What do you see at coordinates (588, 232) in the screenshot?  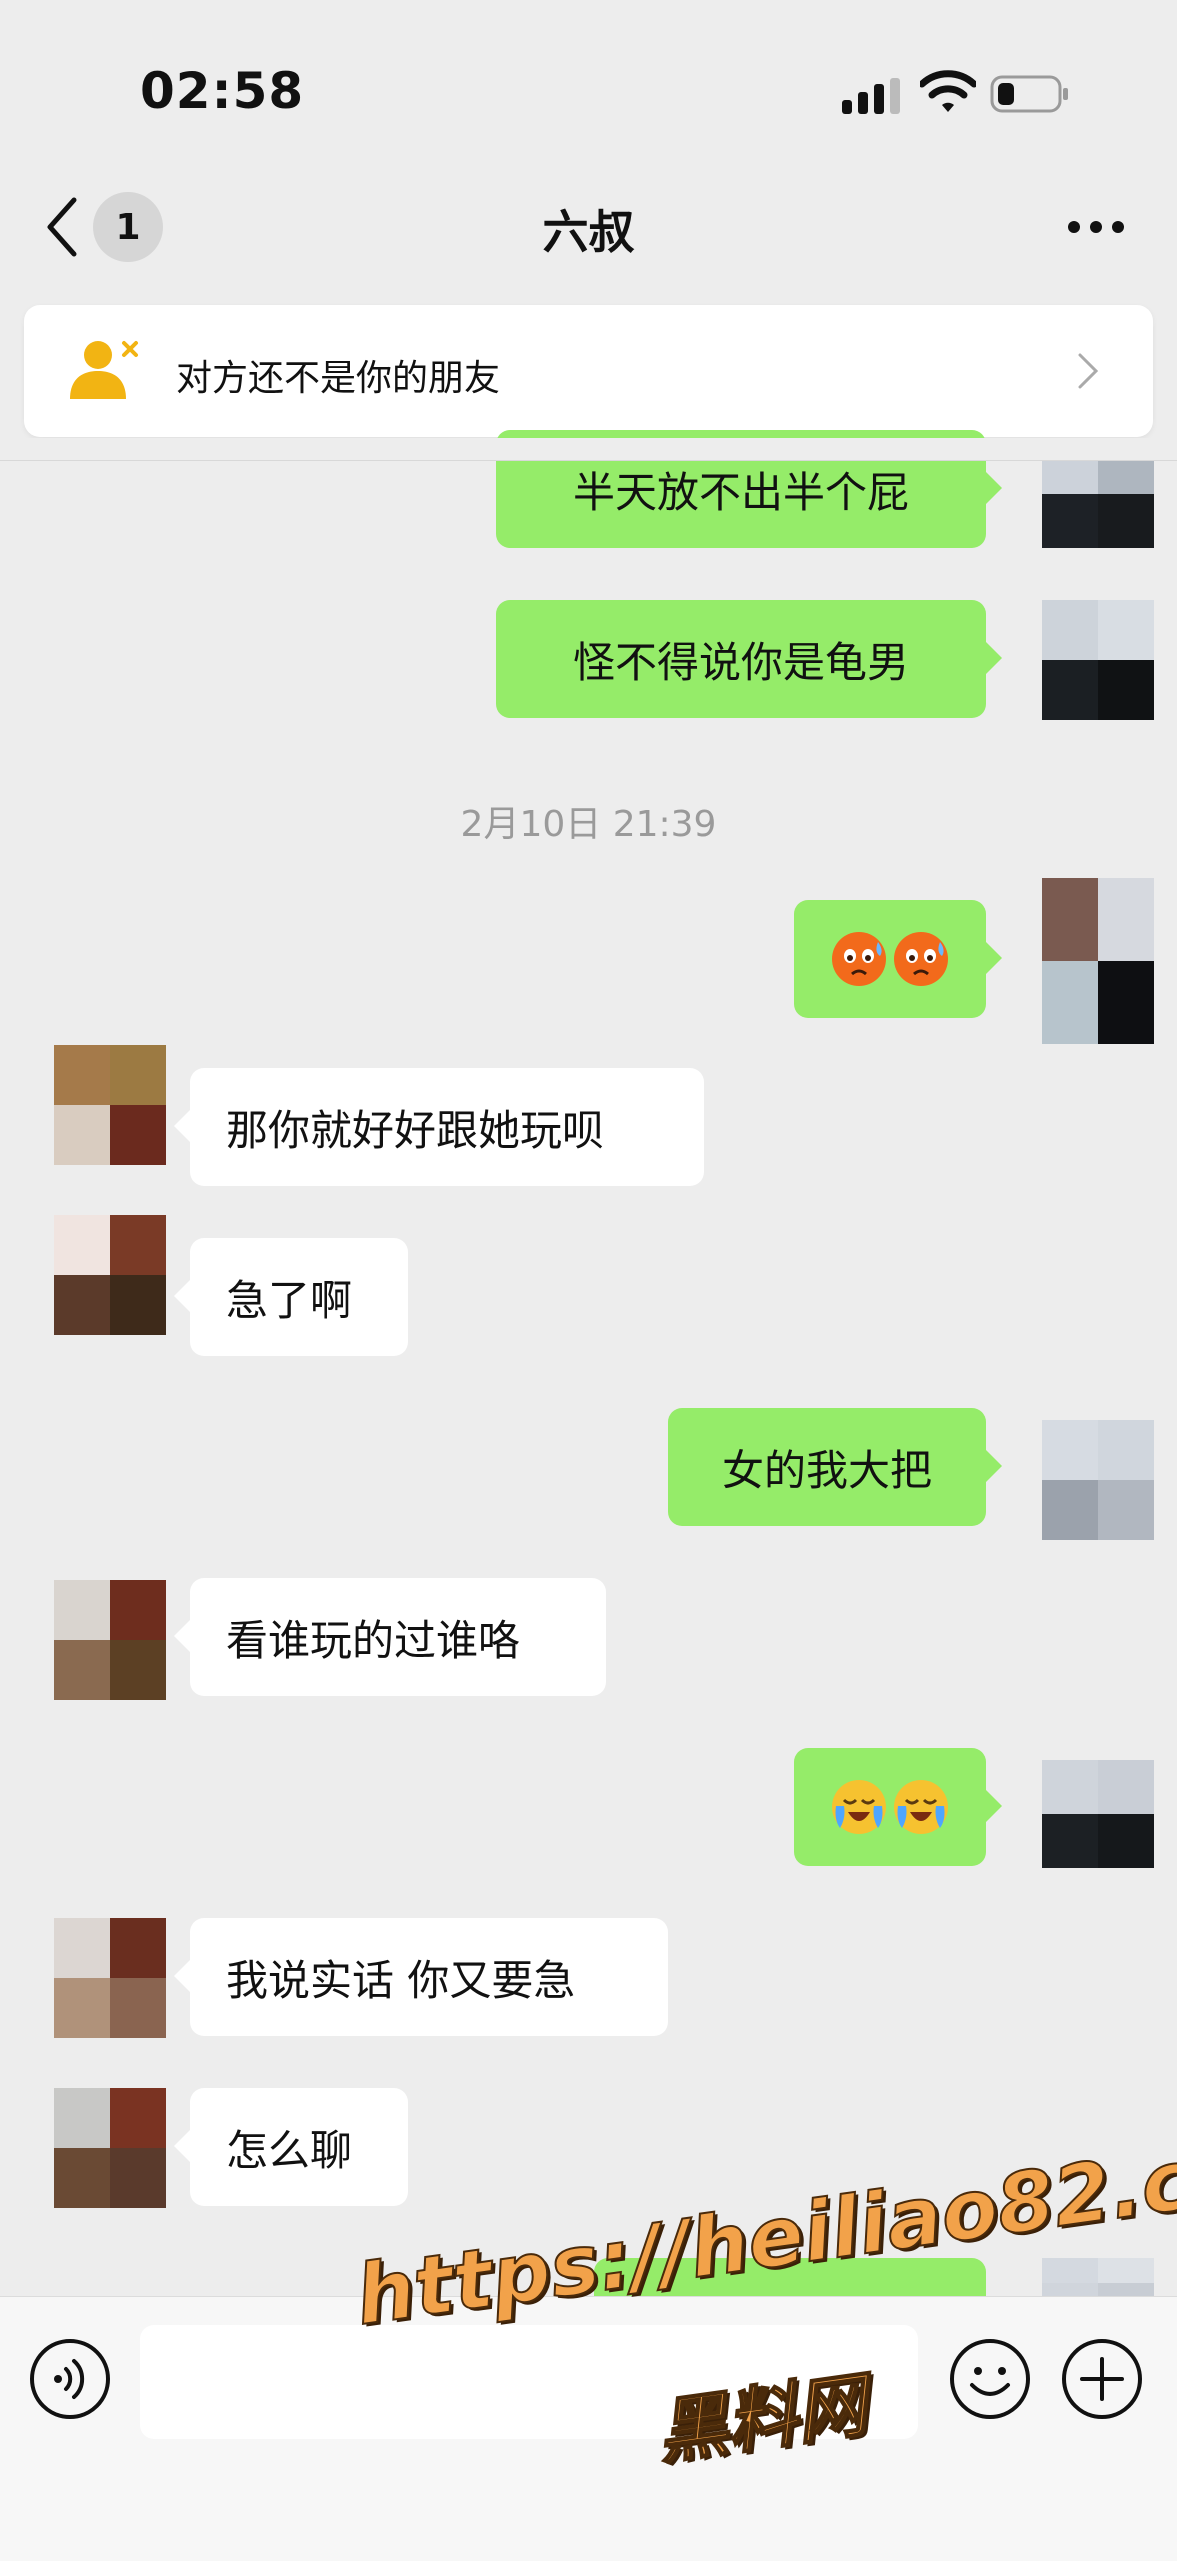 I see `chat-title: 六叔` at bounding box center [588, 232].